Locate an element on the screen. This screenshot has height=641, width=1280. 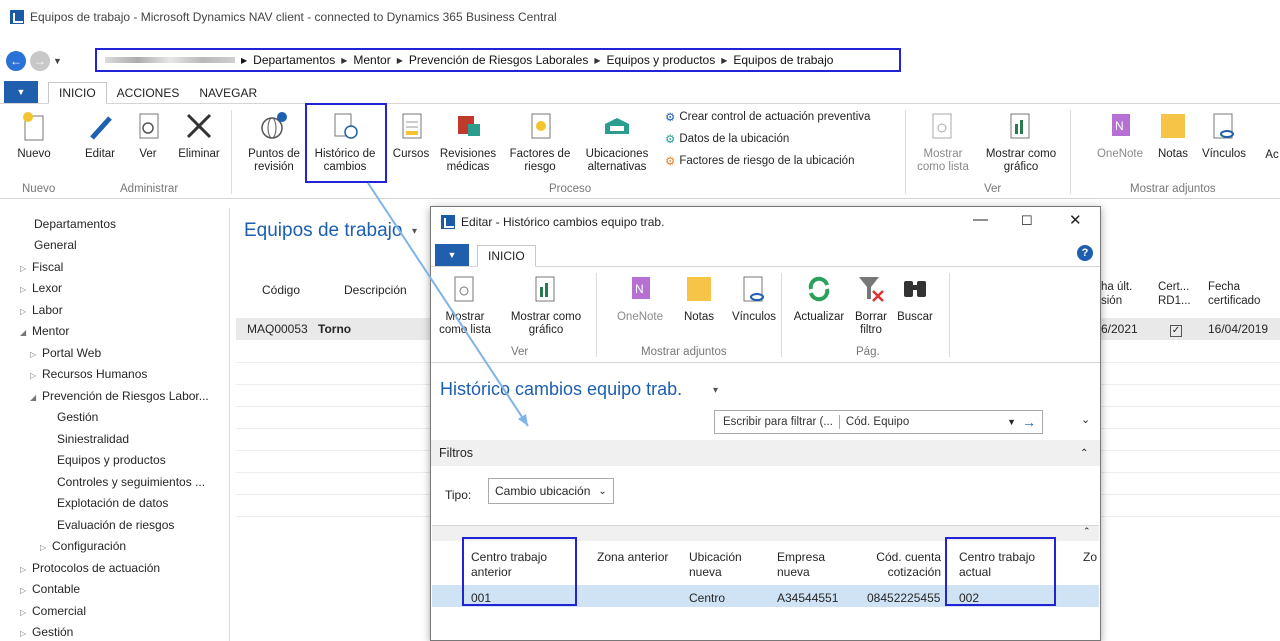
breadcrumb-item: Equipos y productos is located at coordinates (660, 60).